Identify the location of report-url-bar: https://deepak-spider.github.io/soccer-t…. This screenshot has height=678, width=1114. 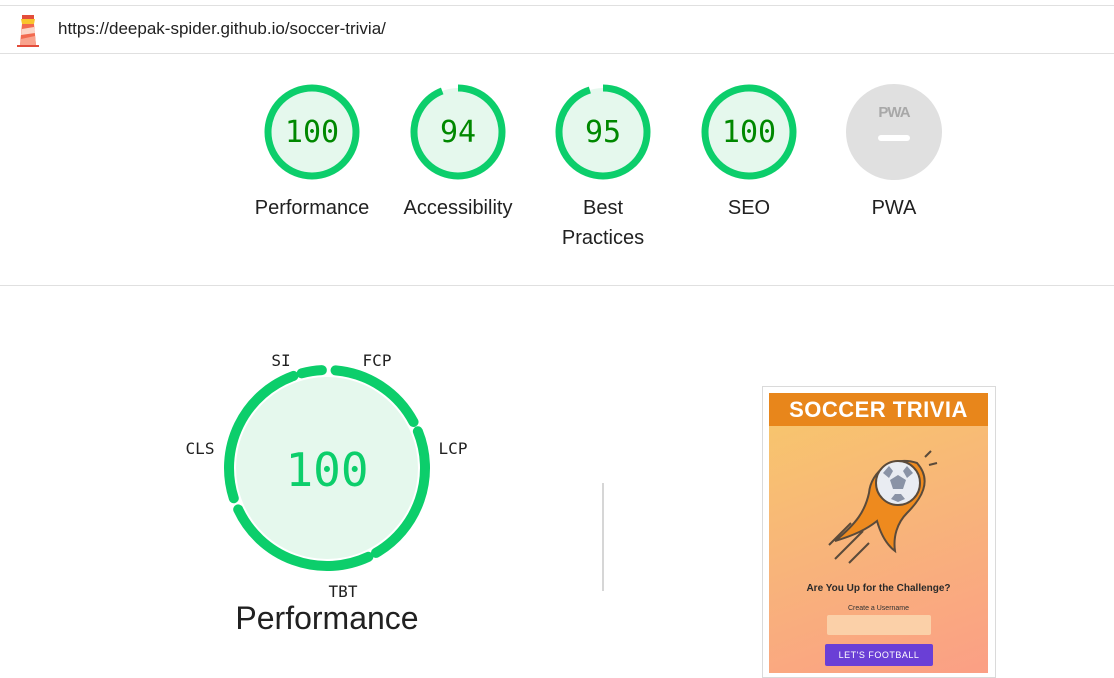
(557, 30).